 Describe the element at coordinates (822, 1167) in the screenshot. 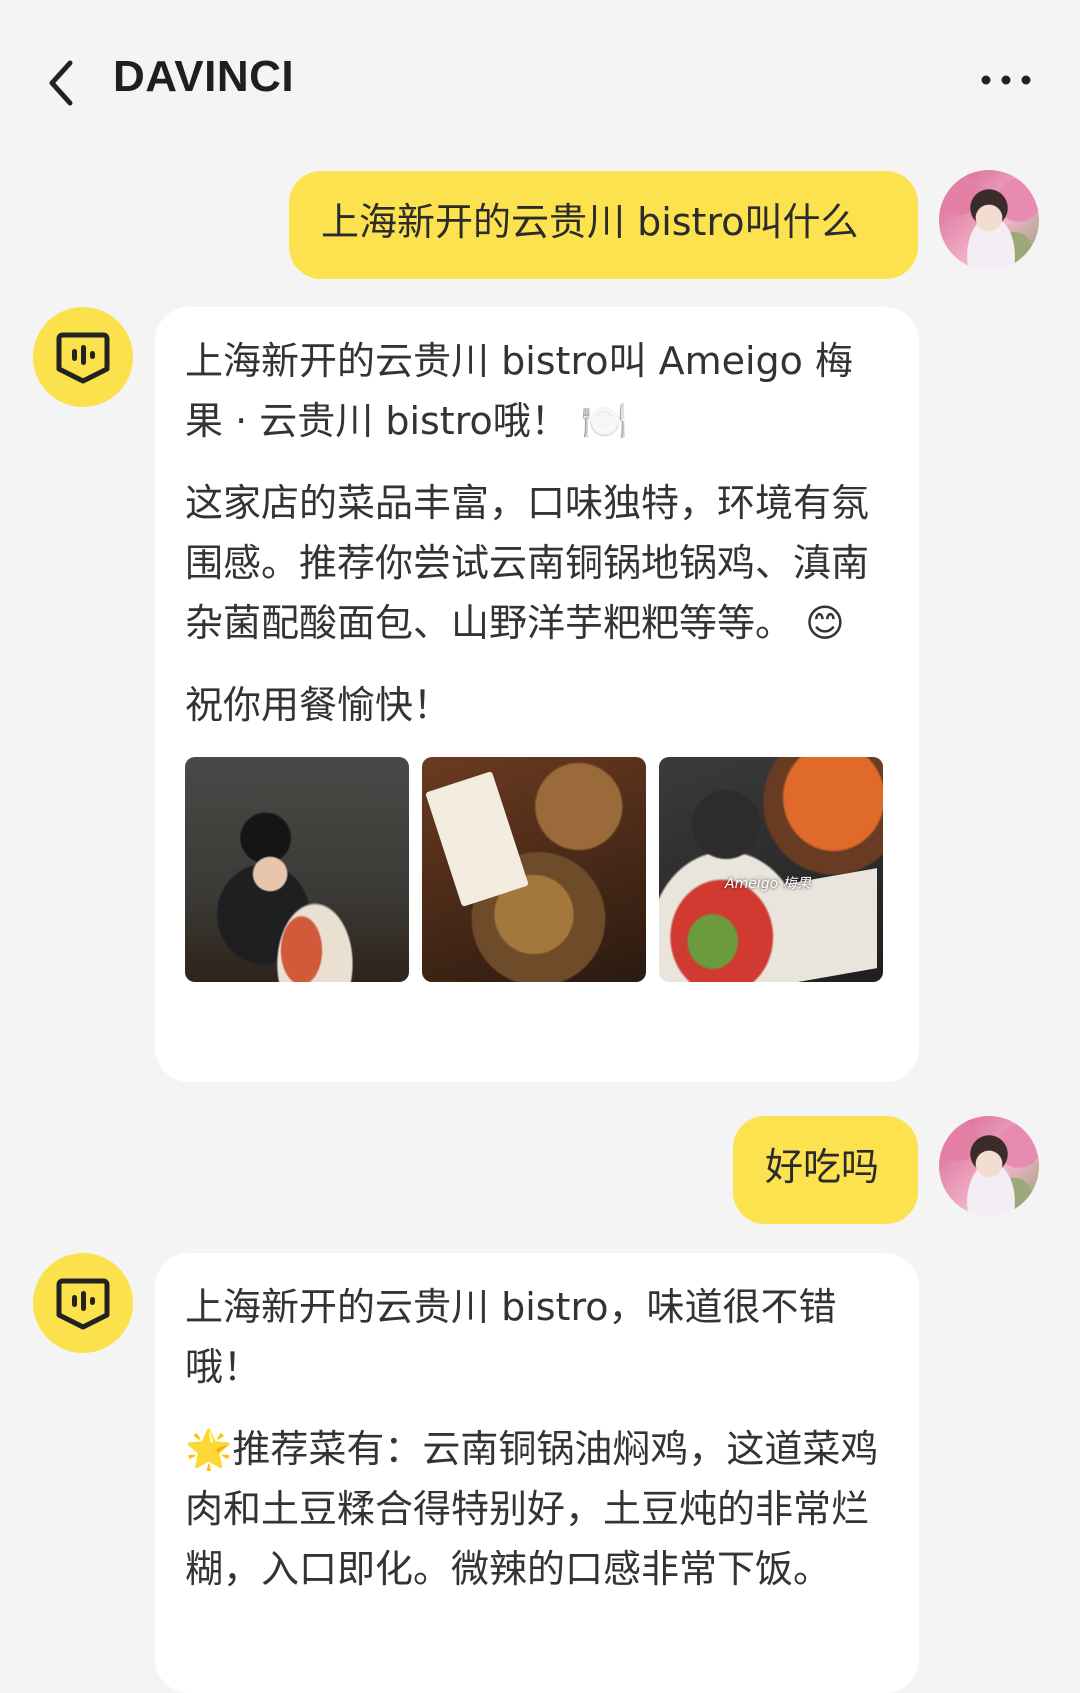

I see `message-text: 好吃吗` at that location.